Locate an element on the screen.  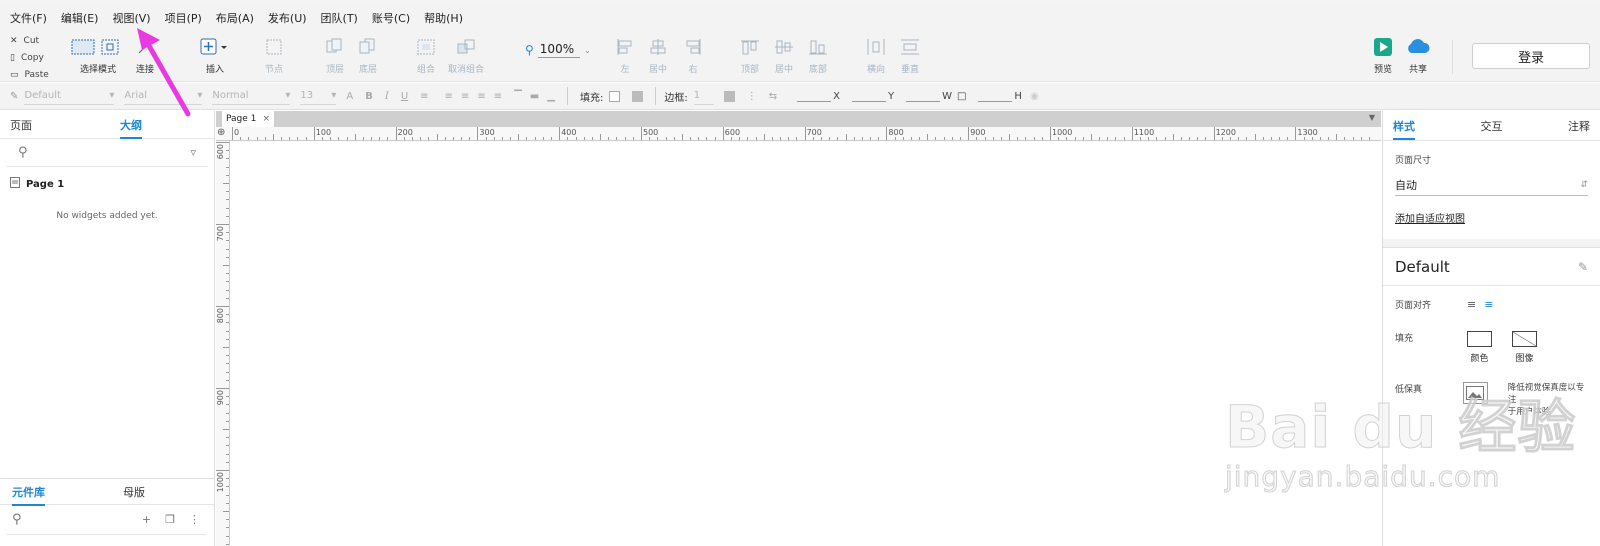
align-bottom-button: 底部 is located at coordinates (818, 55).